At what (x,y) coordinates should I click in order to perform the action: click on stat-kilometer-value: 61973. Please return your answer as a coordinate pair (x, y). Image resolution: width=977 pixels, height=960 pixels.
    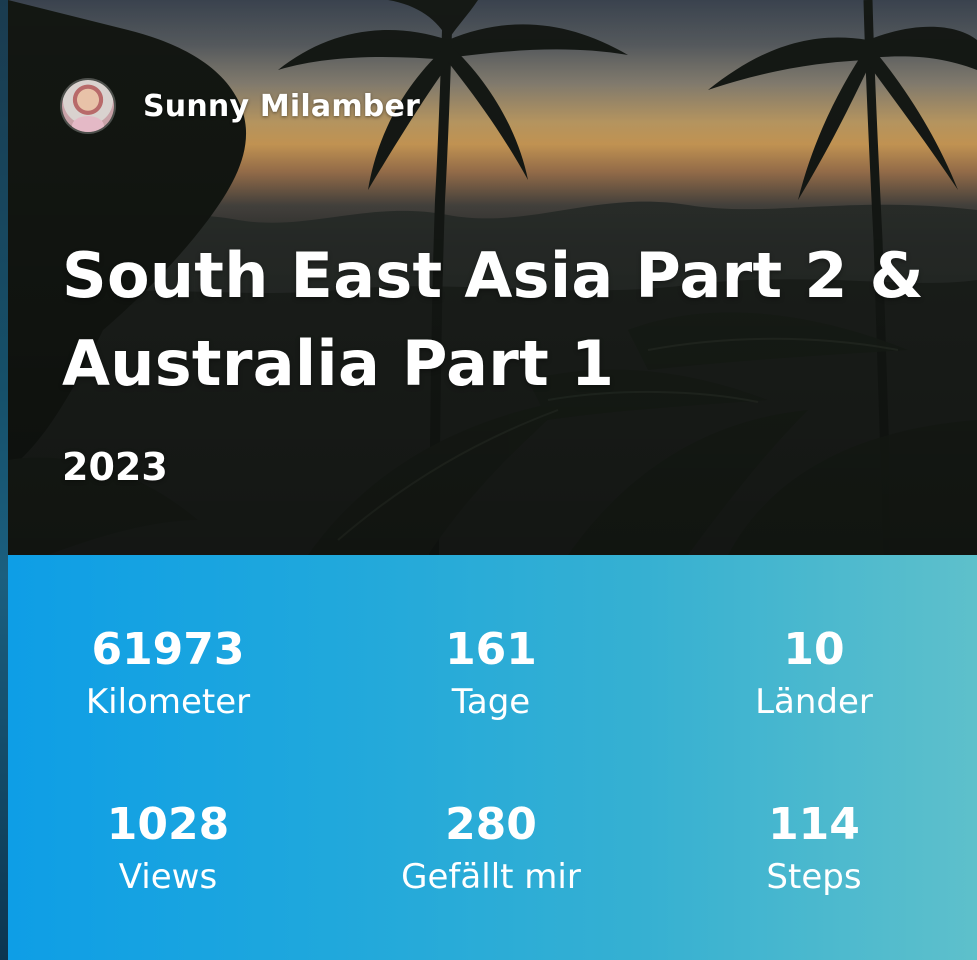
    Looking at the image, I should click on (168, 649).